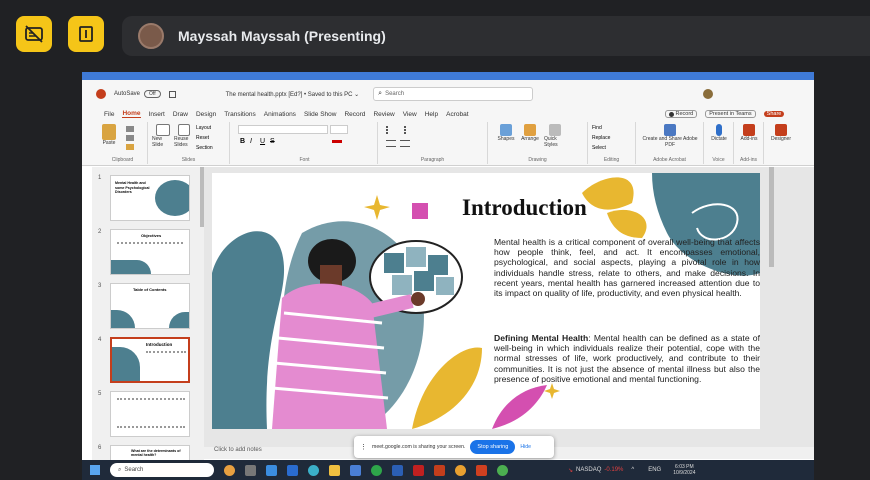 Image resolution: width=870 pixels, height=480 pixels. I want to click on align-left-icon, so click(391, 143).